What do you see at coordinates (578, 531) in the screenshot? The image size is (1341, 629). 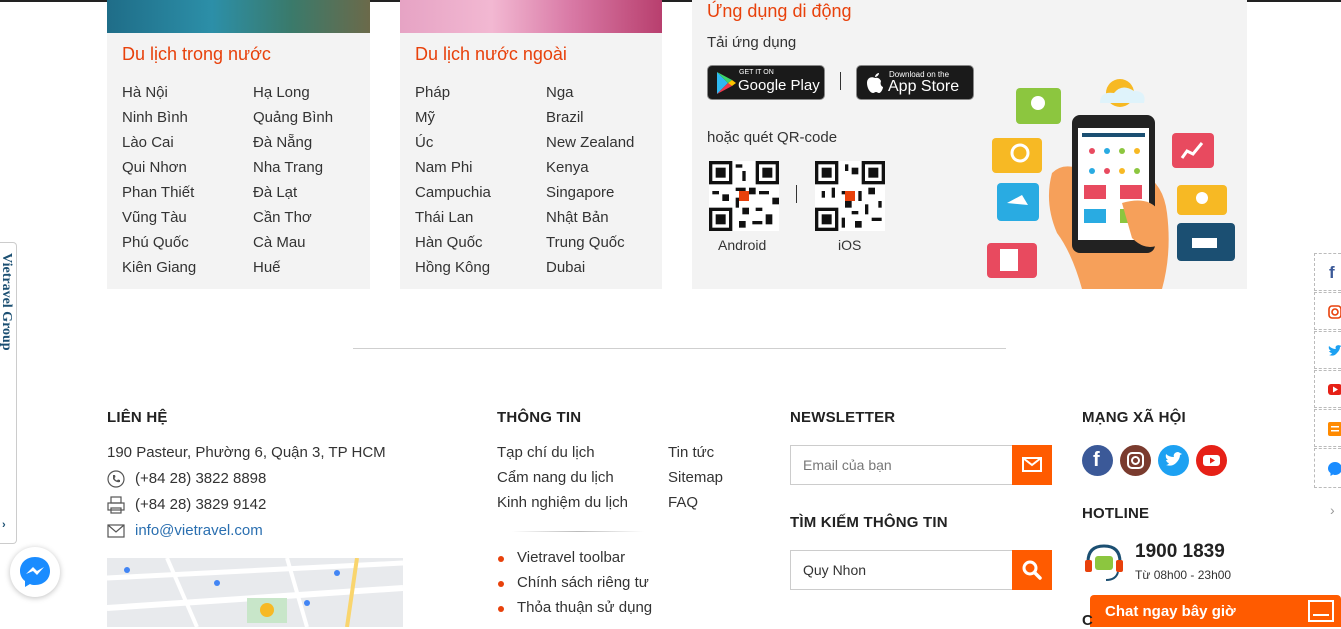 I see `info-divider` at bounding box center [578, 531].